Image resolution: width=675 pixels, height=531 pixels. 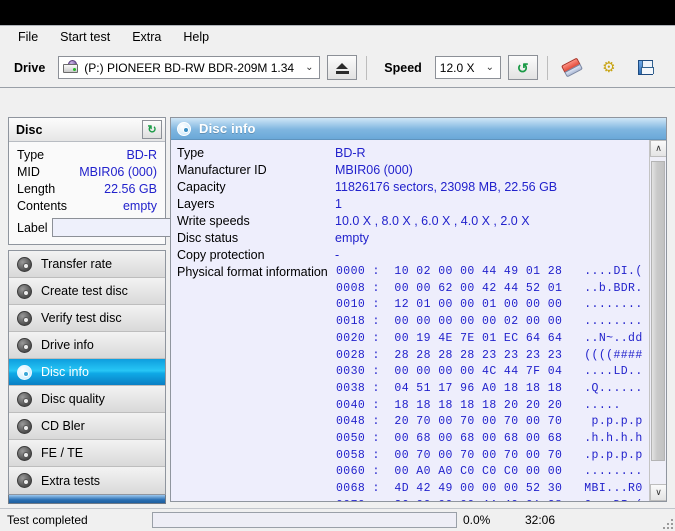 What do you see at coordinates (87, 426) in the screenshot?
I see `sidebar-item-cd-bler: CD Bler` at bounding box center [87, 426].